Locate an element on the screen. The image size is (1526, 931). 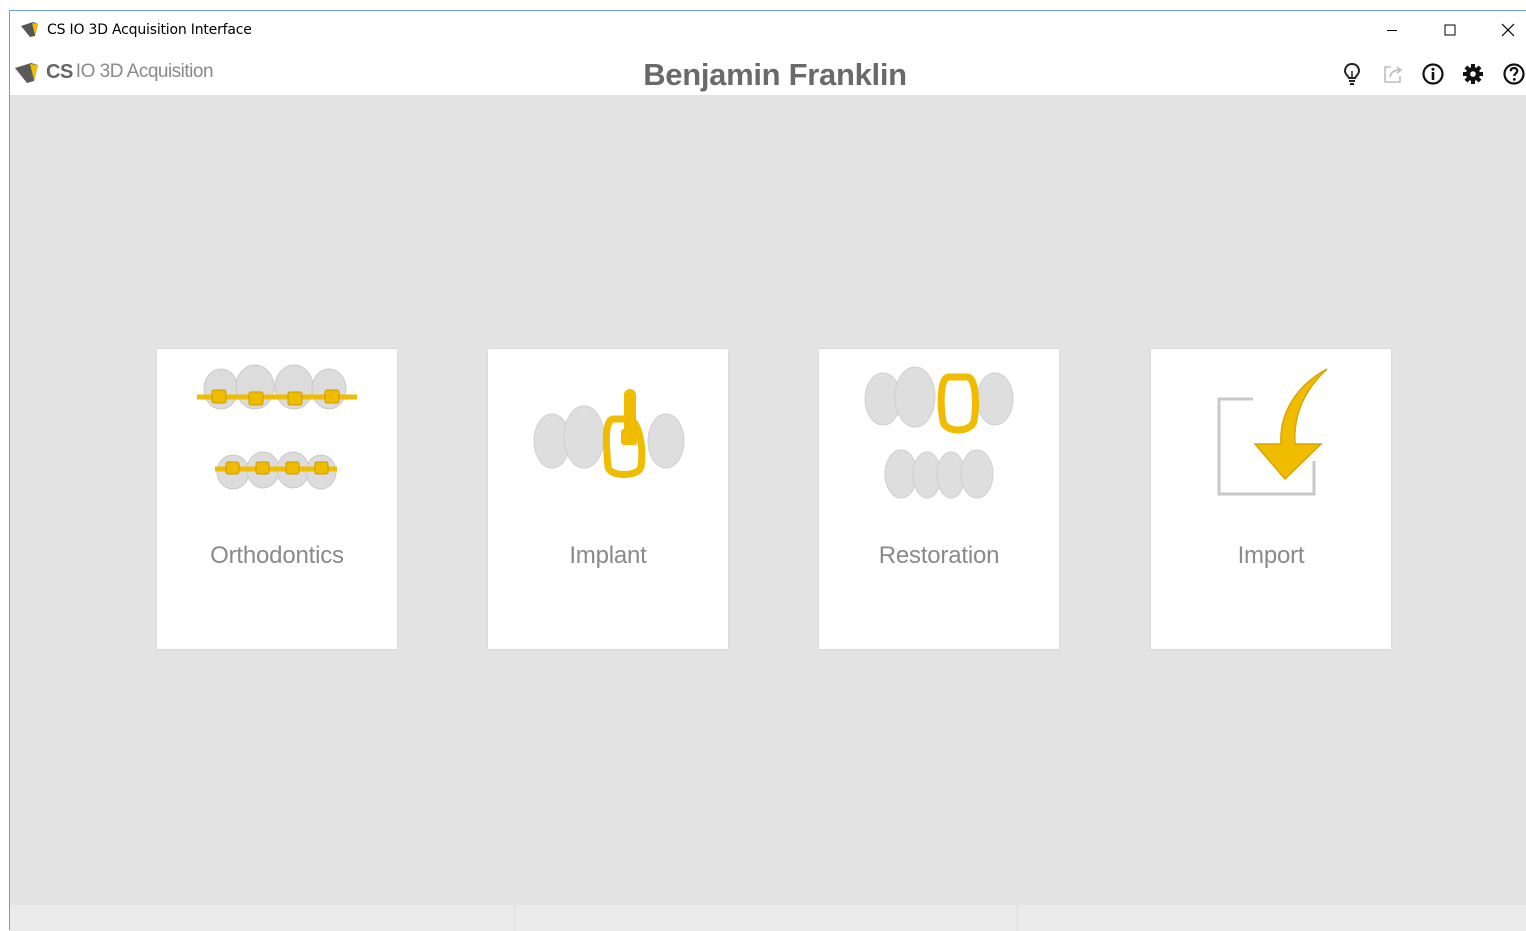
maximize-icon is located at coordinates (1450, 30).